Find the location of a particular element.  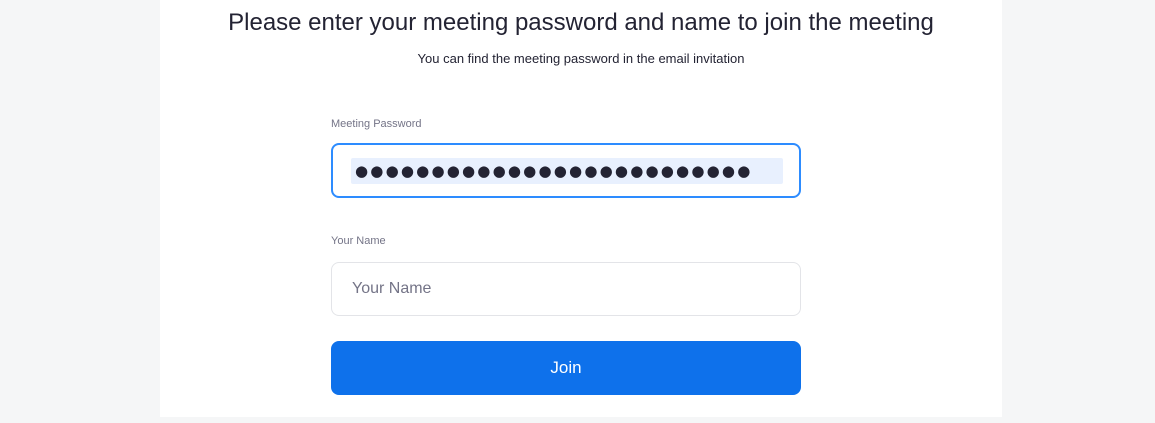

password-masked-value: ●●●●●●●●●●●●●●●●●●●●●●●●●● is located at coordinates (554, 171).